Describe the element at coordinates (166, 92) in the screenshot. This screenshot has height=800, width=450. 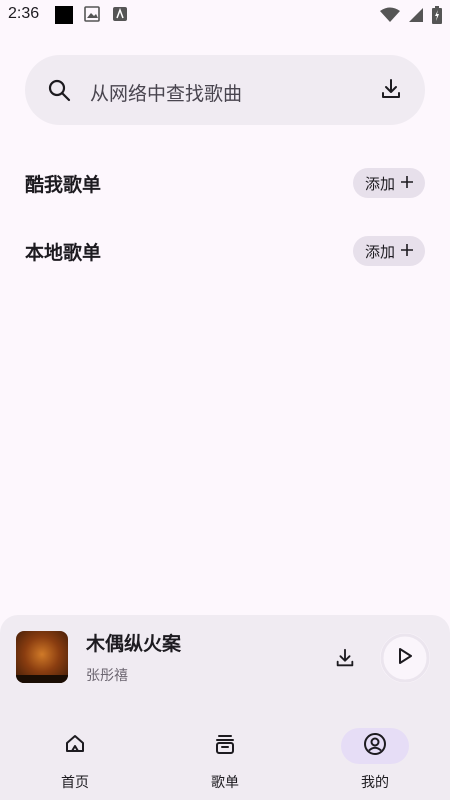
I see `search-input: 从网络中查找歌曲` at that location.